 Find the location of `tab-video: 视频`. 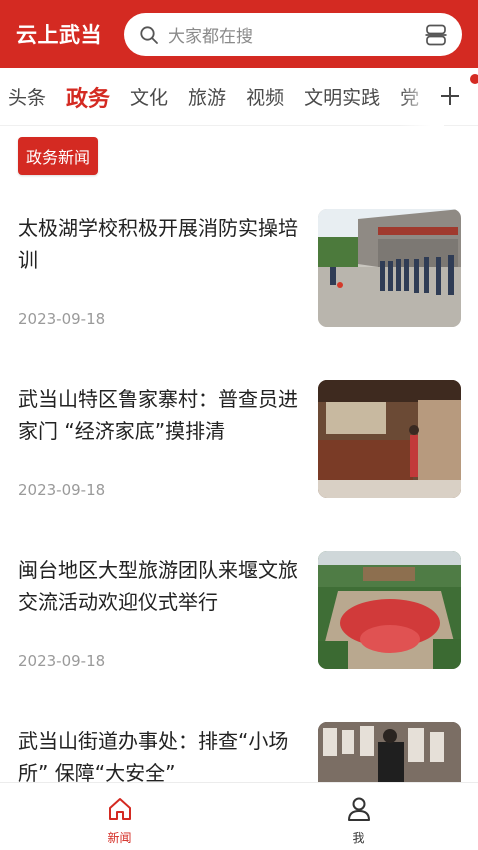

tab-video: 视频 is located at coordinates (265, 96).